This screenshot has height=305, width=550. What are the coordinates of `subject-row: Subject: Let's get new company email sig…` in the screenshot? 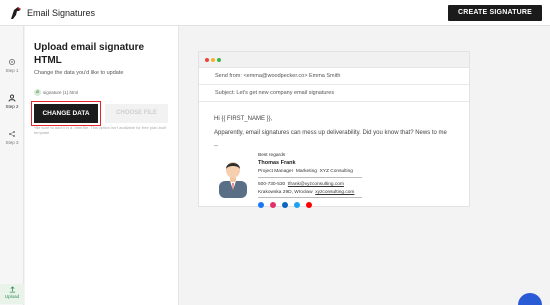 It's located at (334, 93).